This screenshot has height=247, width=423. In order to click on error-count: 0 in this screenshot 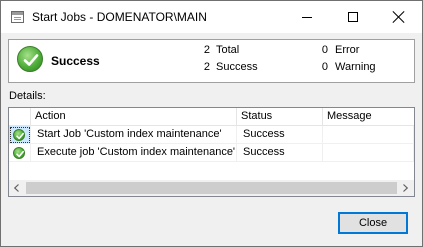, I will do `click(324, 50)`.